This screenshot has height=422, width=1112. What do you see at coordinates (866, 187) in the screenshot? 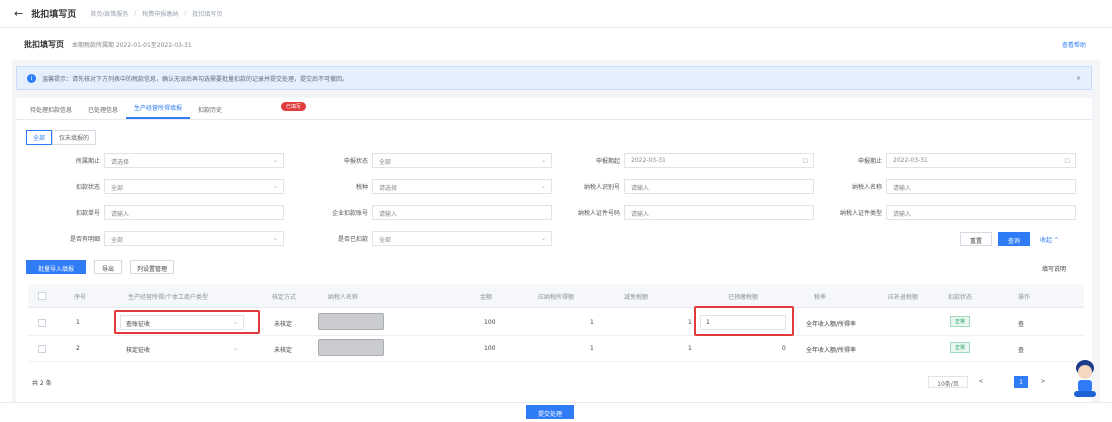
I see `filter-label: 纳税人名称` at bounding box center [866, 187].